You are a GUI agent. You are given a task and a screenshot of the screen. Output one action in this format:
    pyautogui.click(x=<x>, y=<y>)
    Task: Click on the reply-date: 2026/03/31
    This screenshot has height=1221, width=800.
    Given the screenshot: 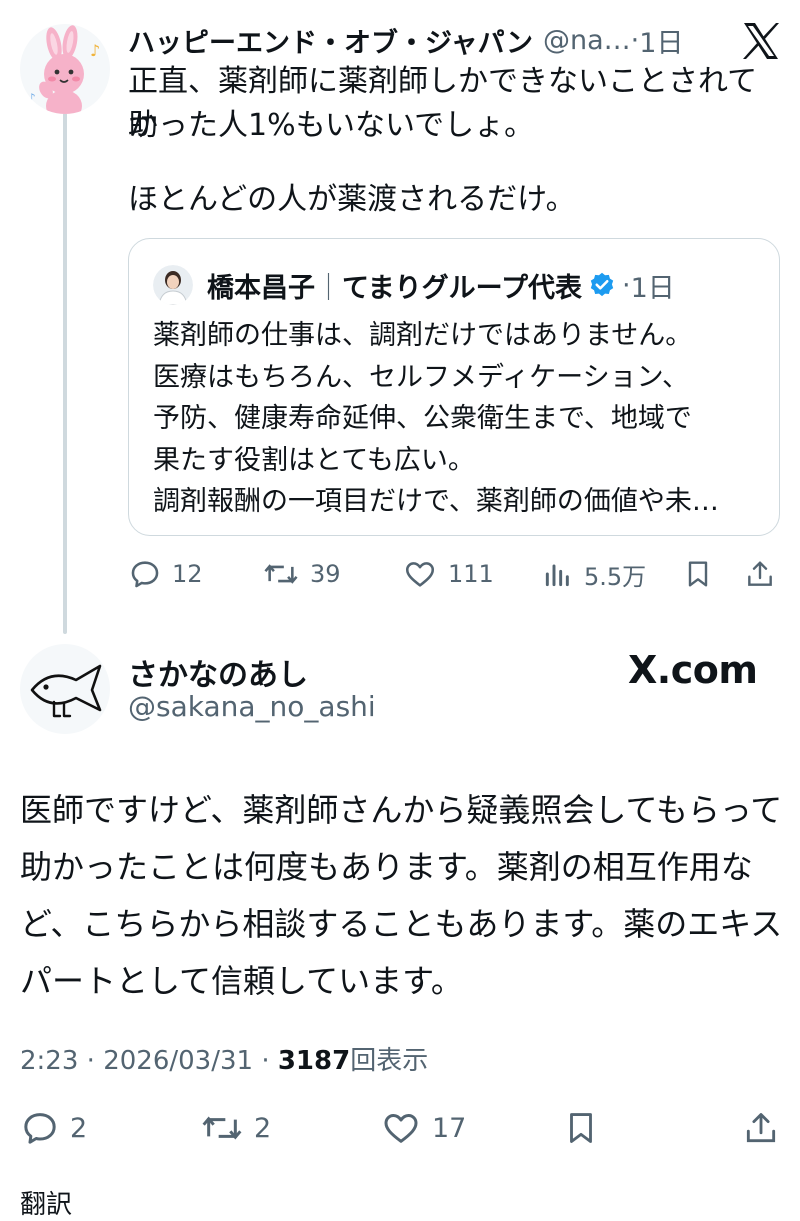 What is the action you would take?
    pyautogui.click(x=178, y=1061)
    